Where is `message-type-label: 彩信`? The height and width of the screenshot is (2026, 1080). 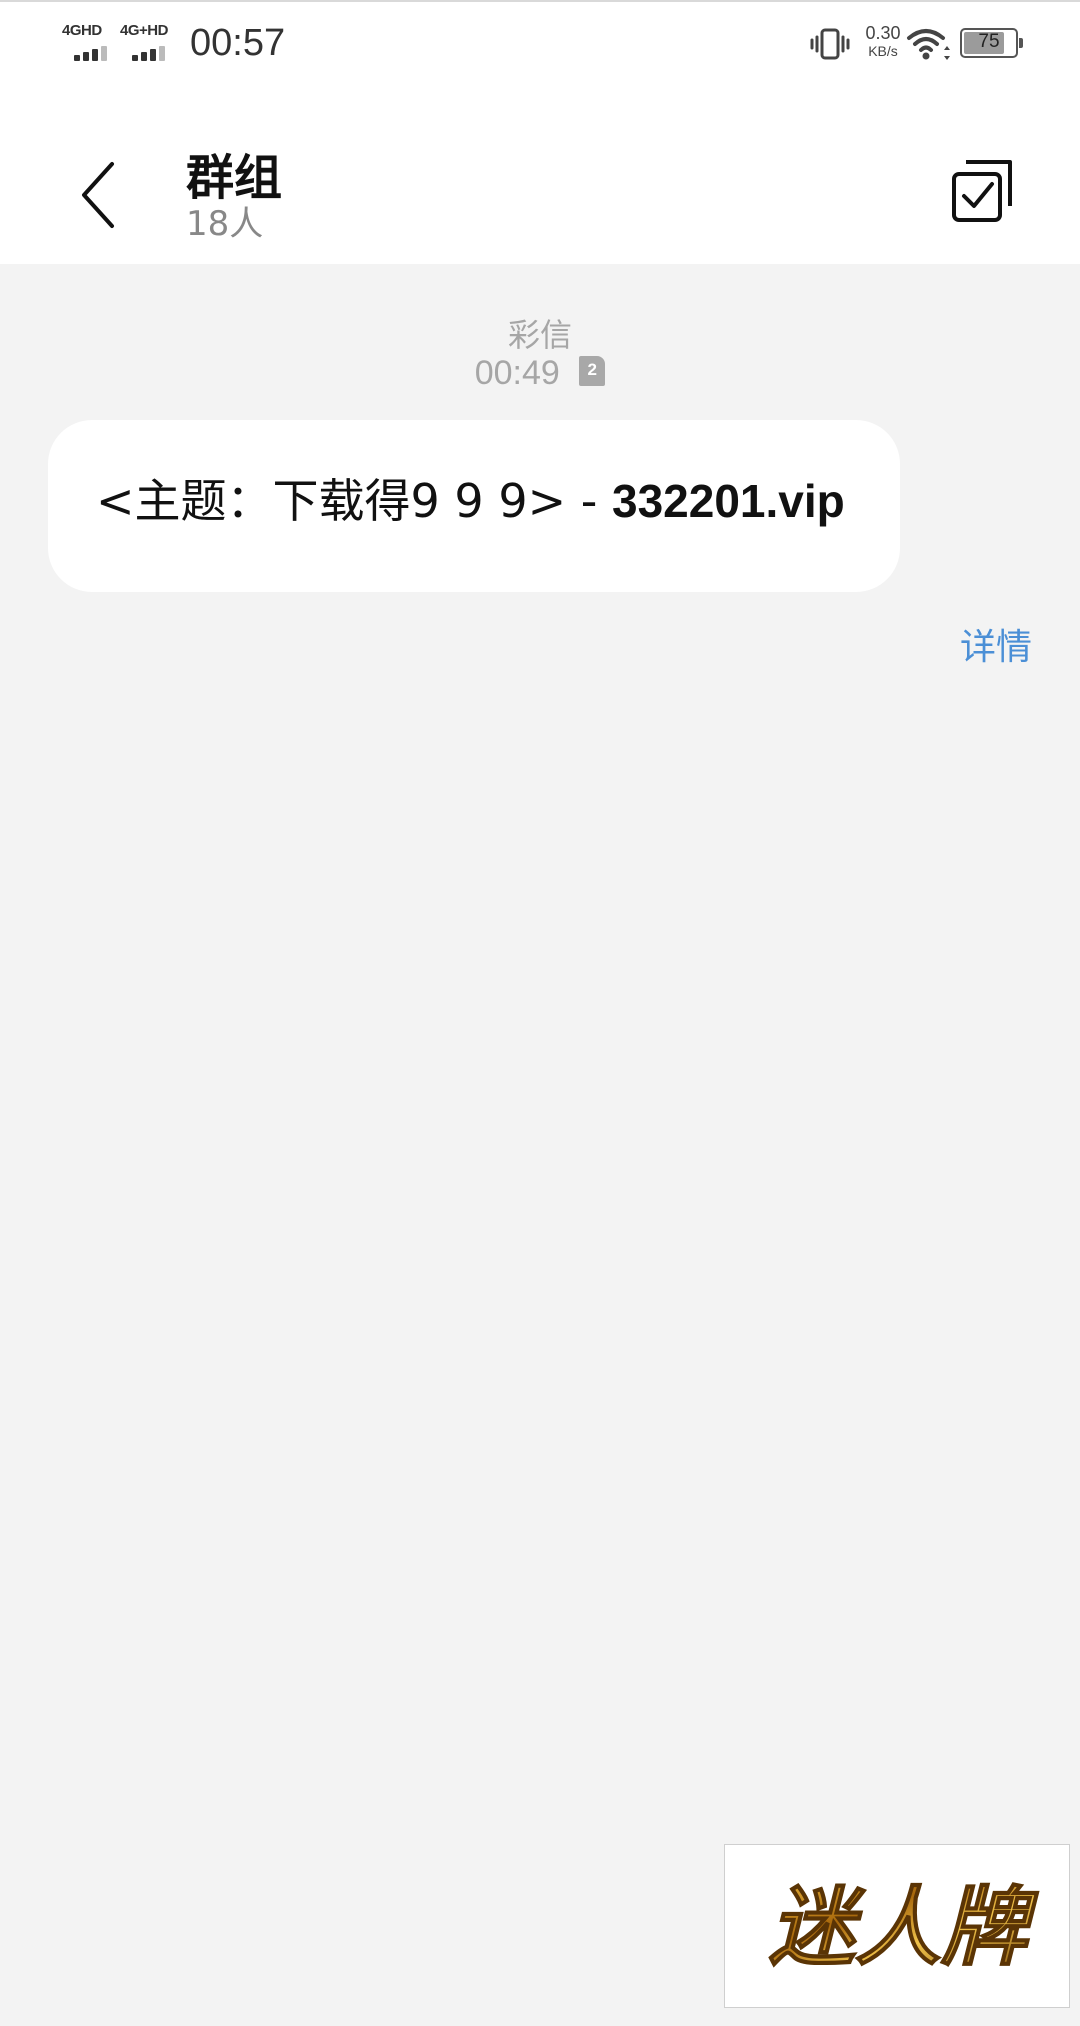
message-type-label: 彩信 is located at coordinates (539, 335).